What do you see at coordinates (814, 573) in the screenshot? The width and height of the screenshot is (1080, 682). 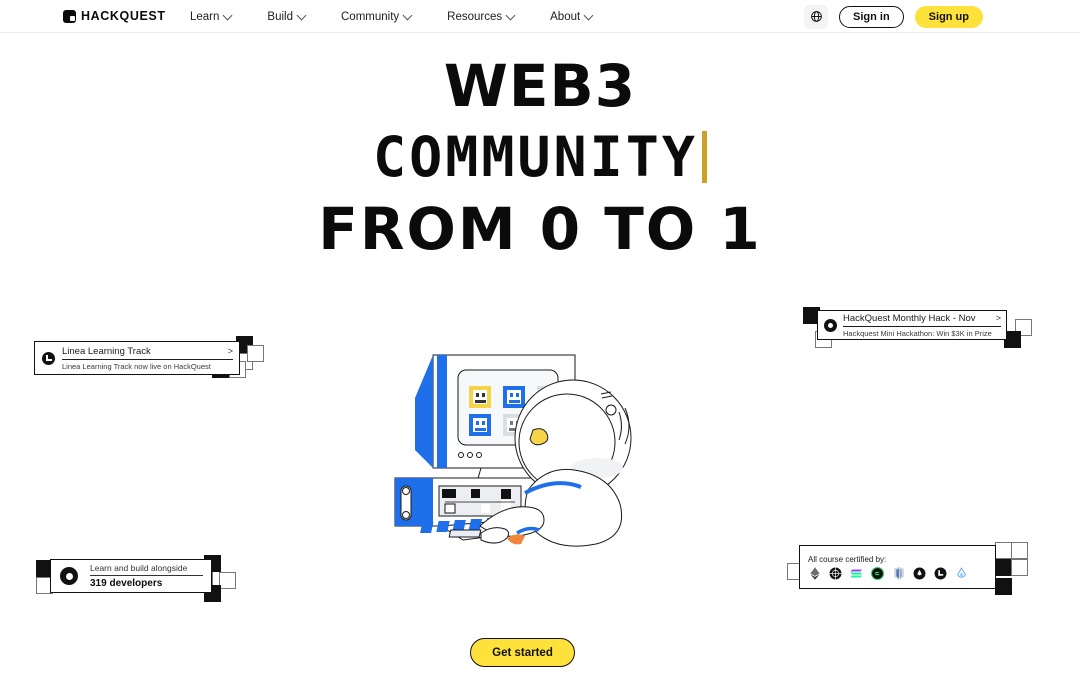 I see `ethereum-icon` at bounding box center [814, 573].